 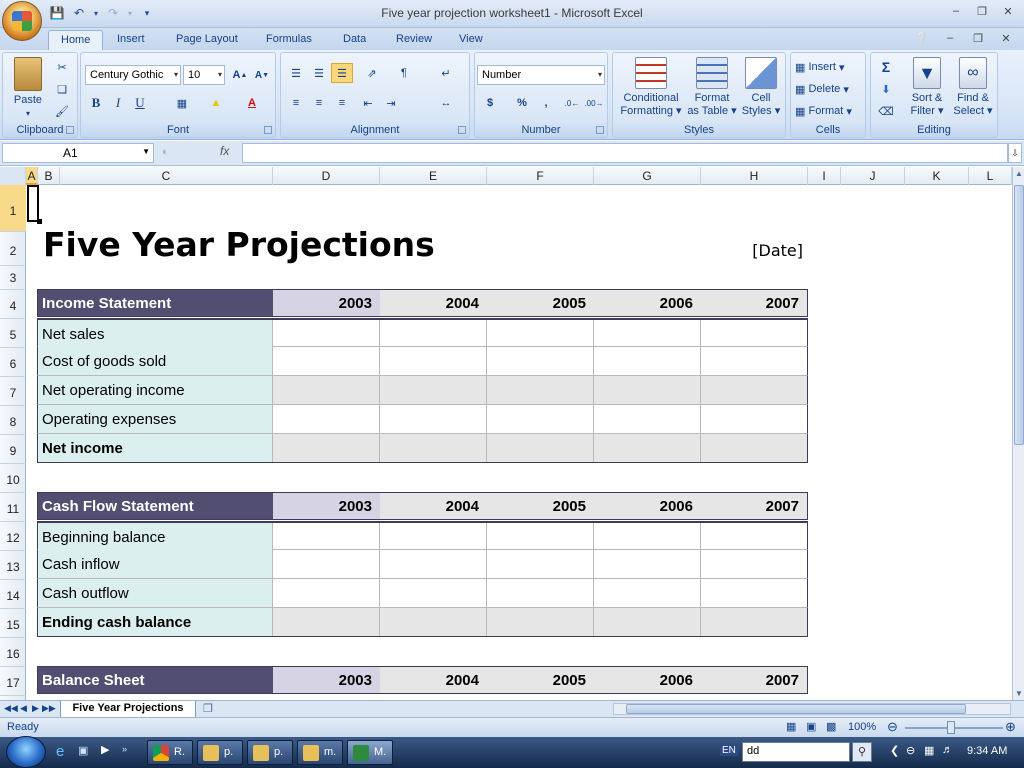 I want to click on ie-icon: e, so click(x=60, y=751).